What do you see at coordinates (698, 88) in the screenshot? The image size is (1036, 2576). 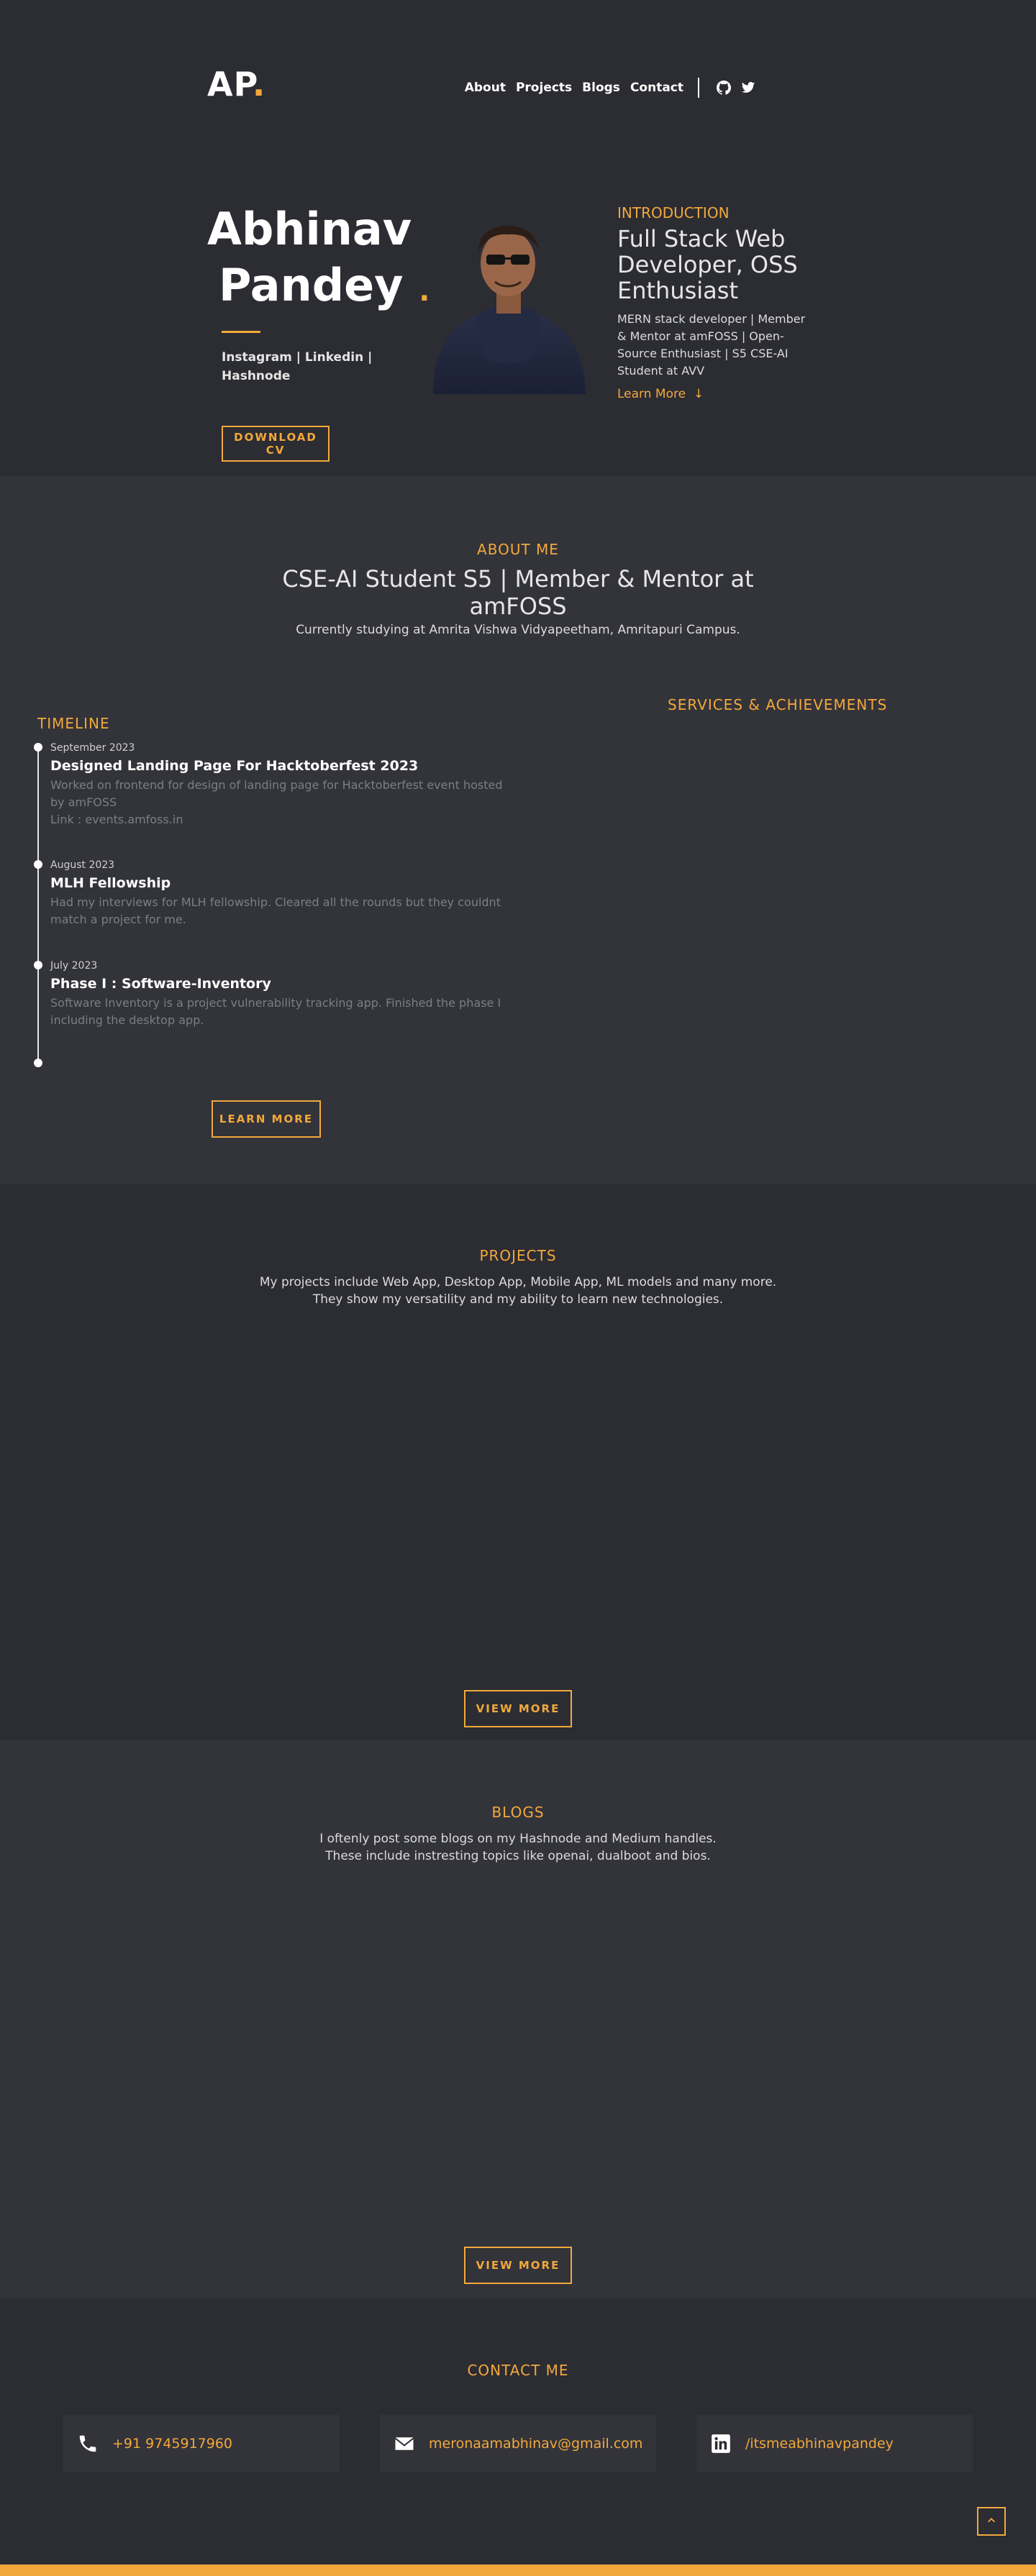 I see `nav-divider` at bounding box center [698, 88].